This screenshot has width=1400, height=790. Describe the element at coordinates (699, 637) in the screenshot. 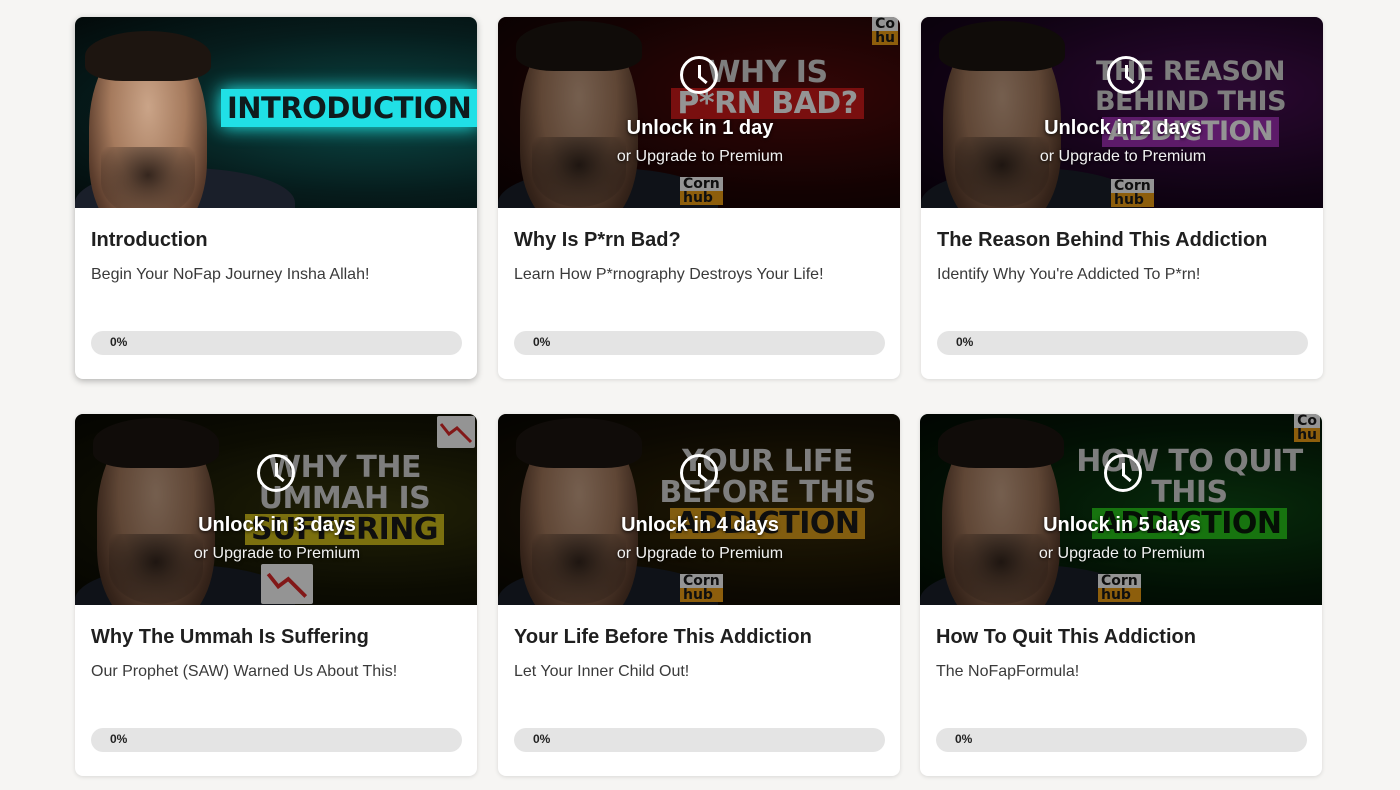

I see `lesson-title: Your Life Before This Addiction` at that location.